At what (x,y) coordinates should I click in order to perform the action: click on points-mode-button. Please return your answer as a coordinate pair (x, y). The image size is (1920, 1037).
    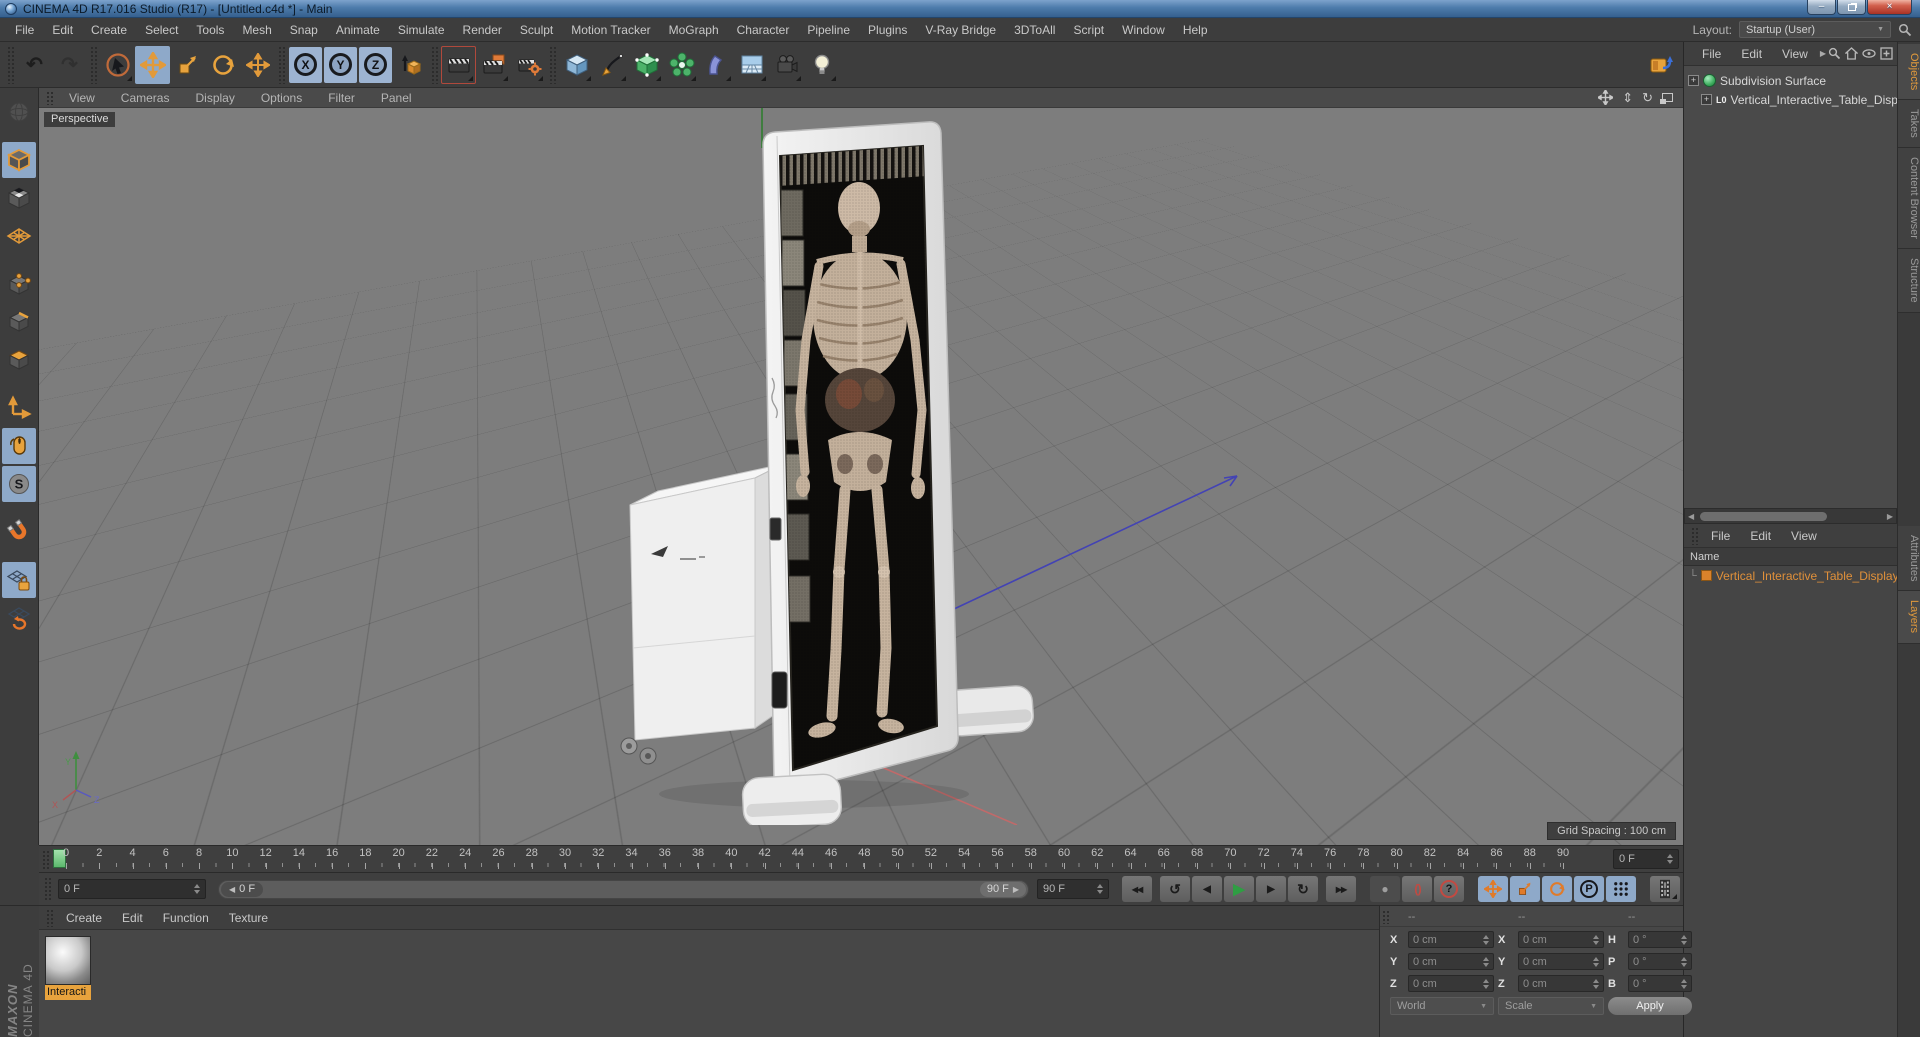
    Looking at the image, I should click on (19, 284).